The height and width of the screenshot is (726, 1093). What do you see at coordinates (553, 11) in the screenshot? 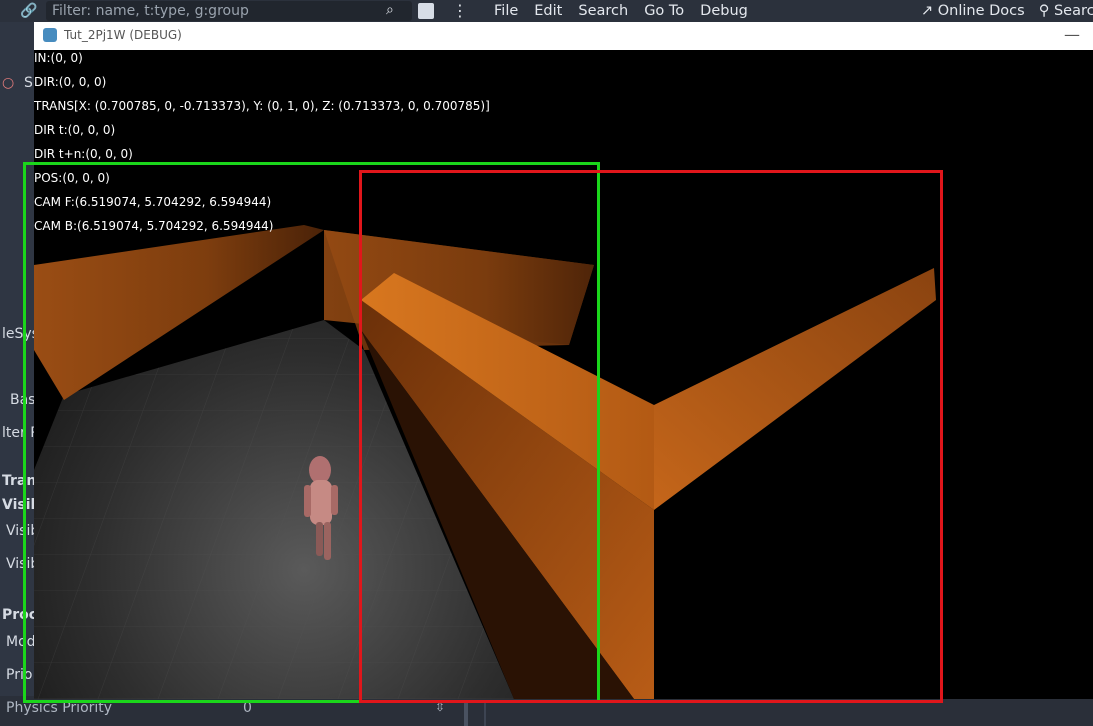
I see `menu-edit: Edit` at bounding box center [553, 11].